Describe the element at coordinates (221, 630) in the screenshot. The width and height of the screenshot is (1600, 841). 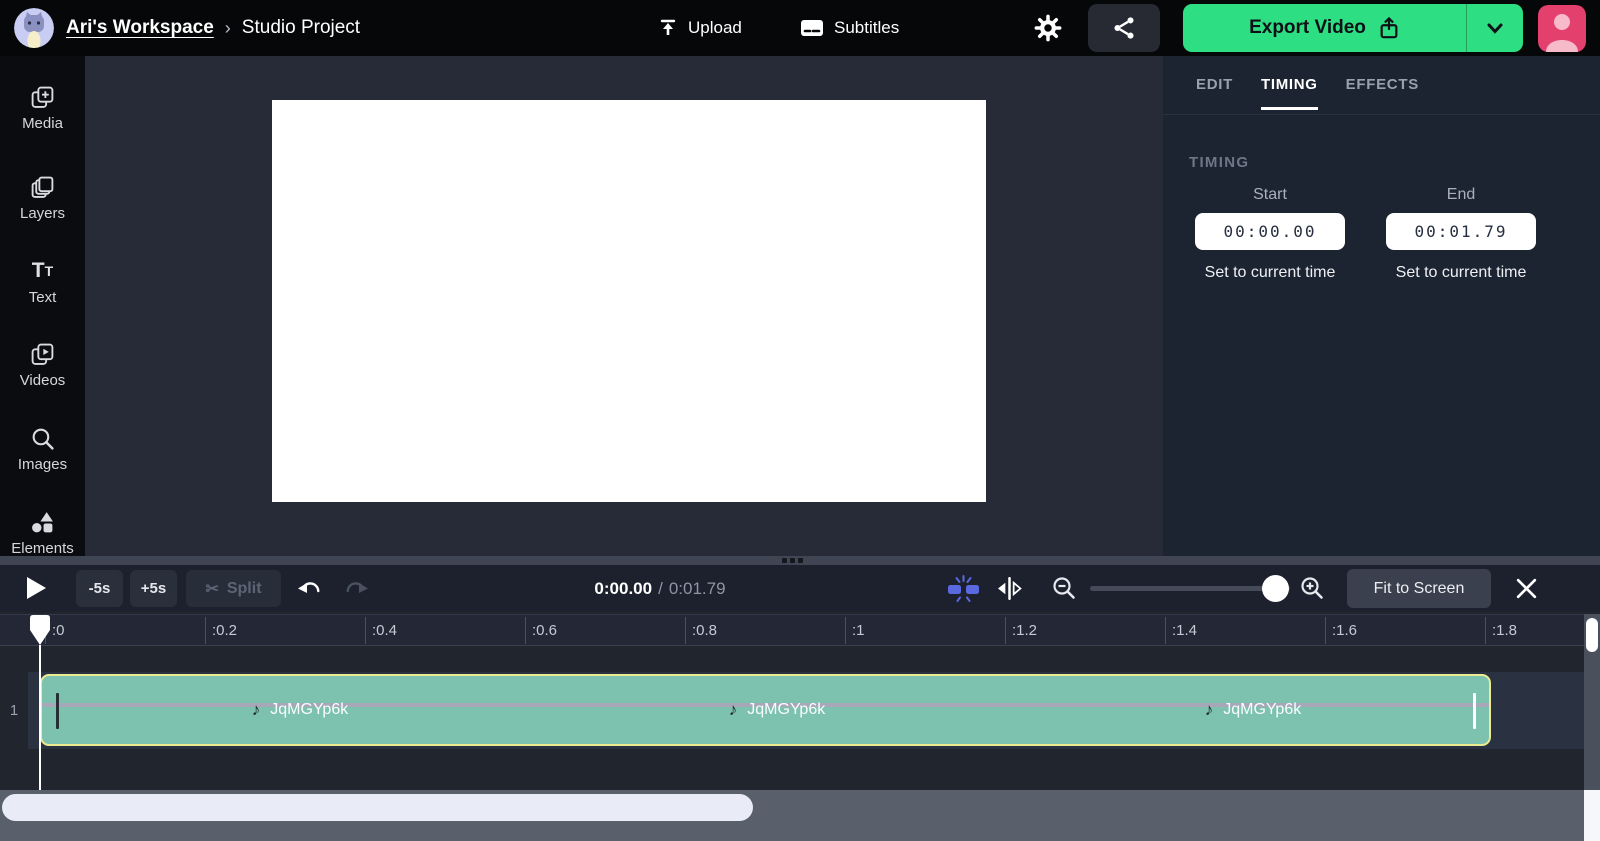
I see `ruler-tick: :0.2` at that location.